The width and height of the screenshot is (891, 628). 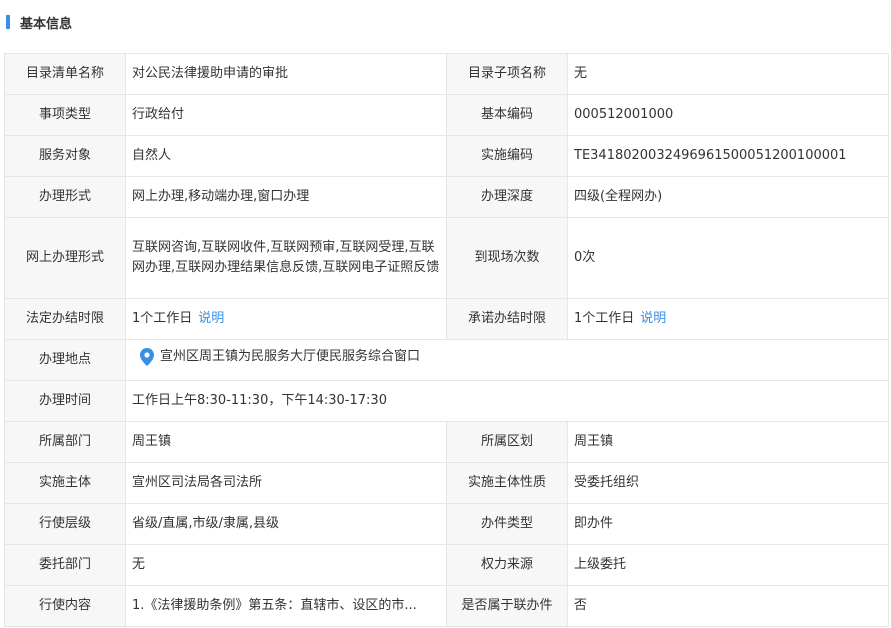 What do you see at coordinates (286, 156) in the screenshot?
I see `field-value: 自然人` at bounding box center [286, 156].